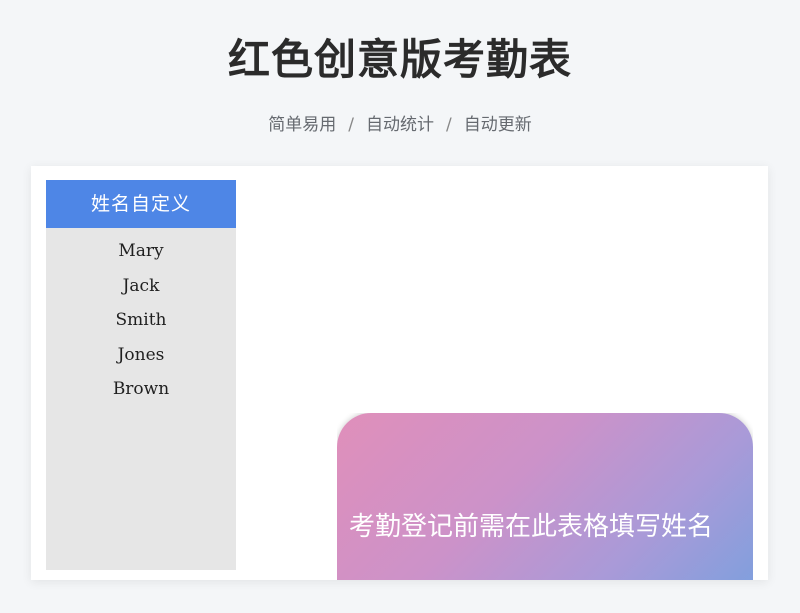  I want to click on tip-text: 考勤登记前需在此表格填写姓名, so click(531, 527).